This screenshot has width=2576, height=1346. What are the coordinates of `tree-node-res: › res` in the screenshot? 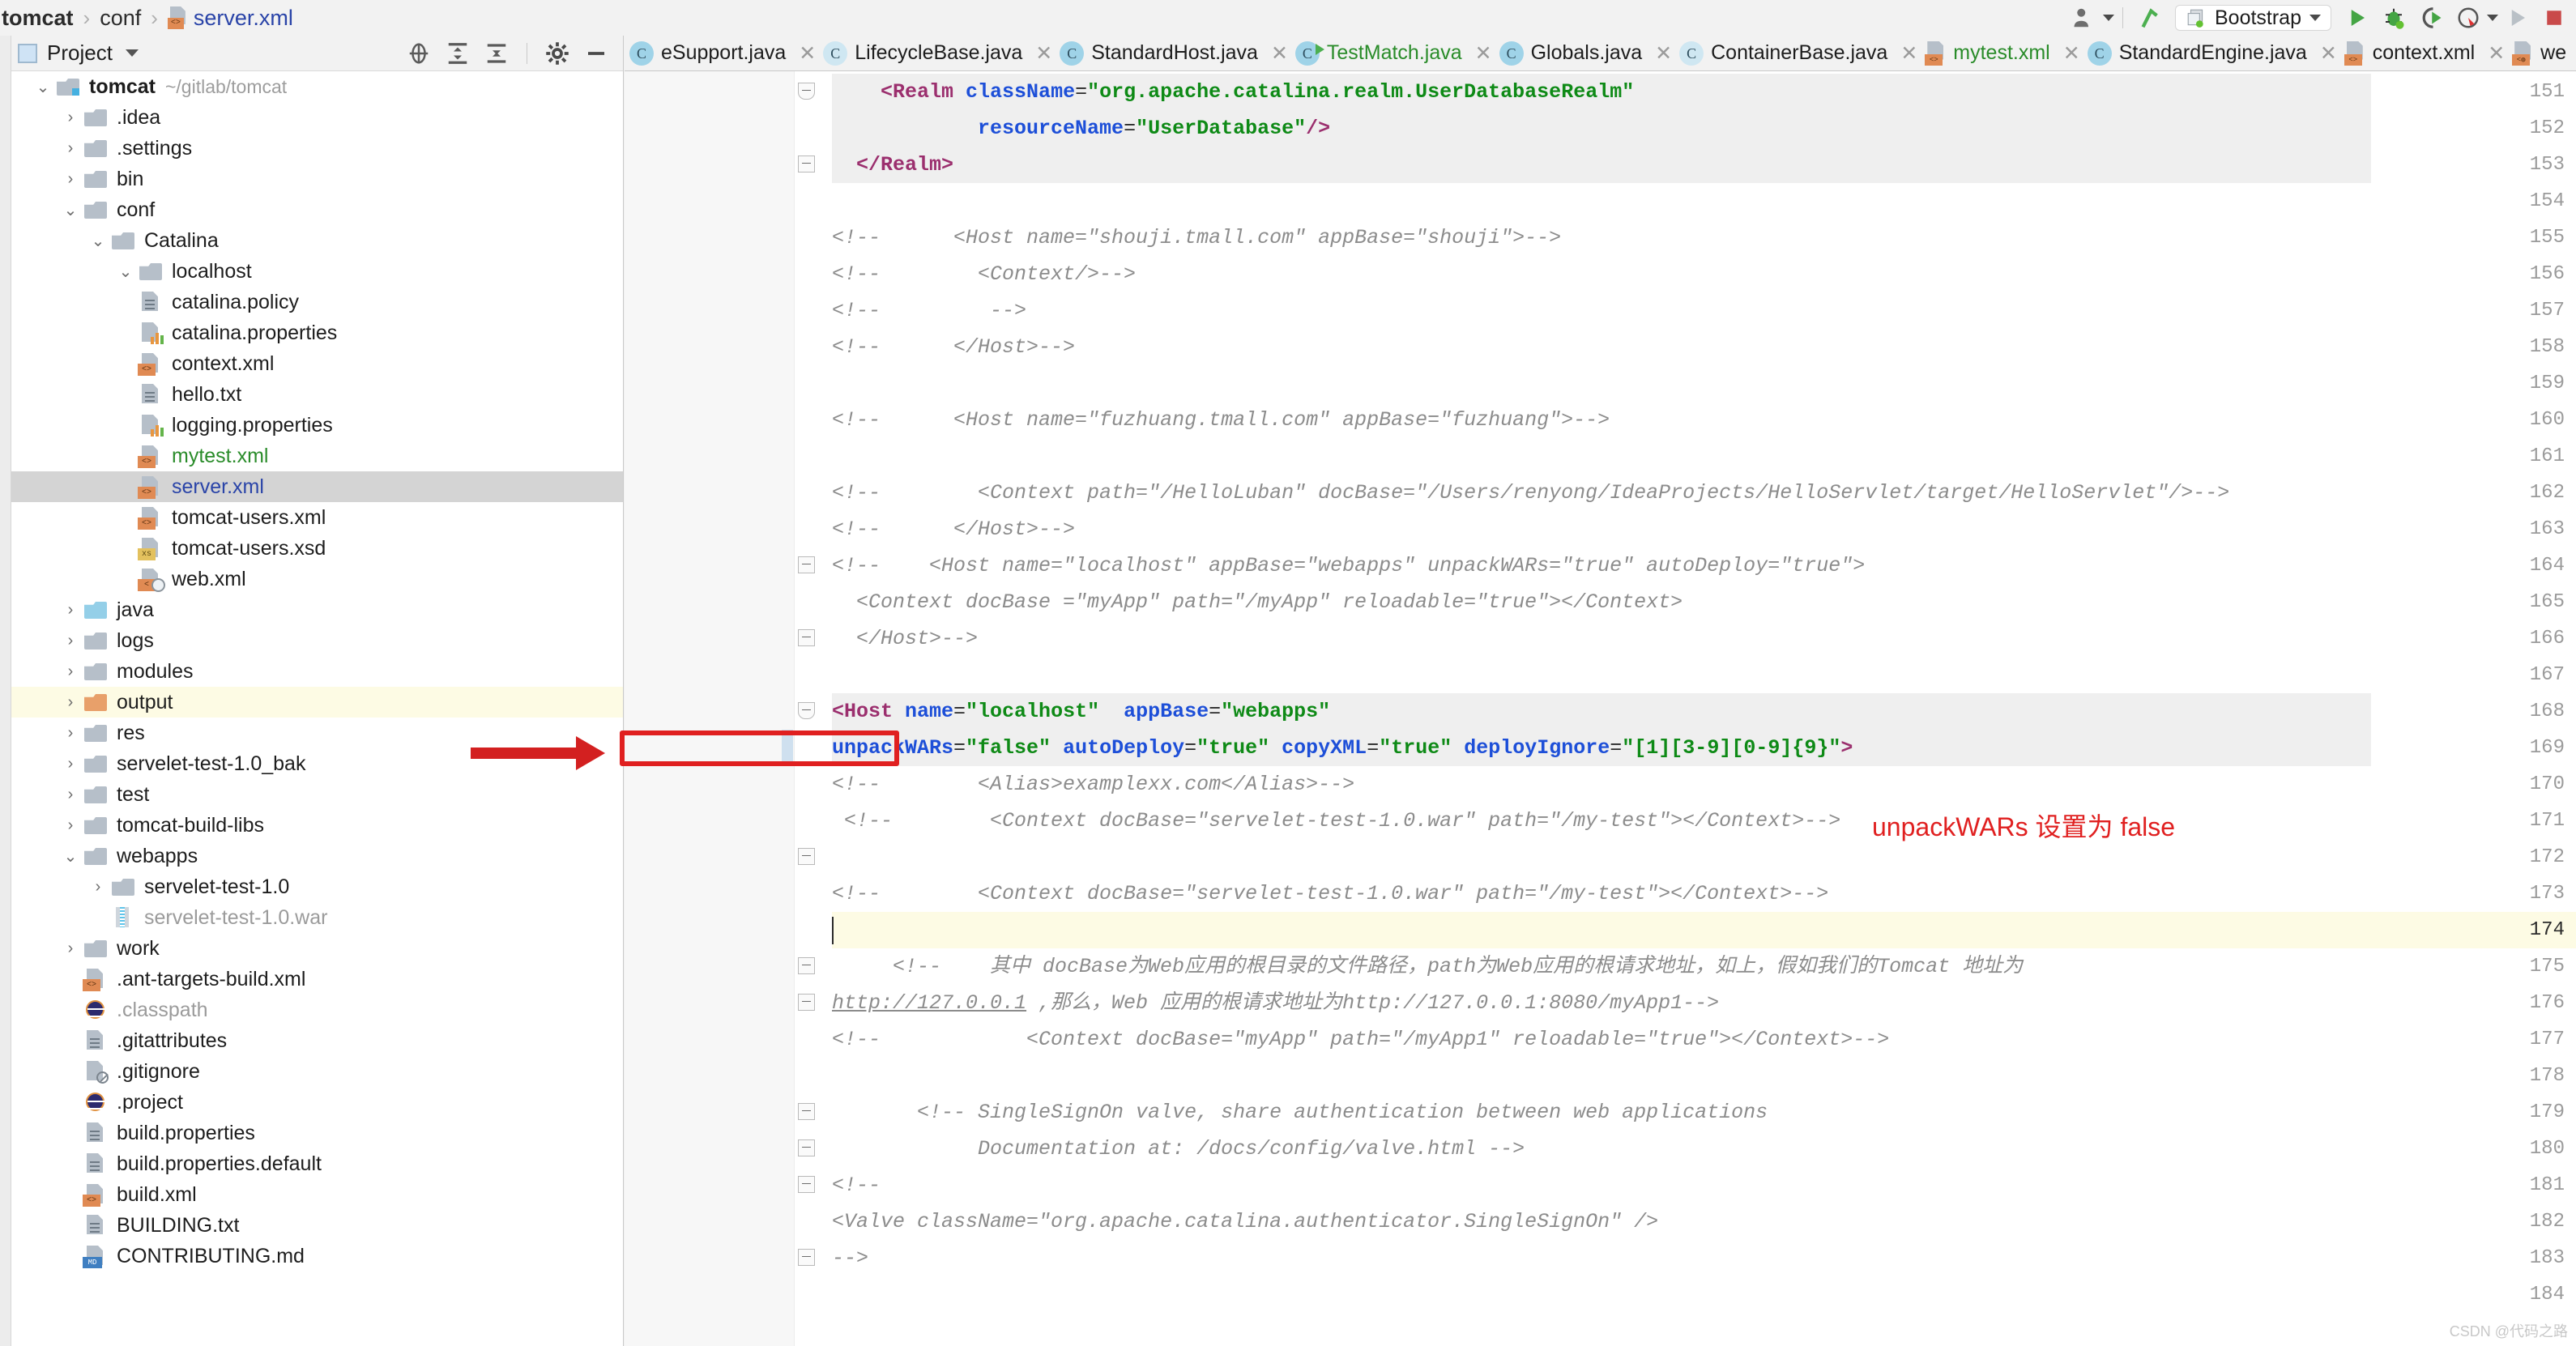 It's located at (317, 733).